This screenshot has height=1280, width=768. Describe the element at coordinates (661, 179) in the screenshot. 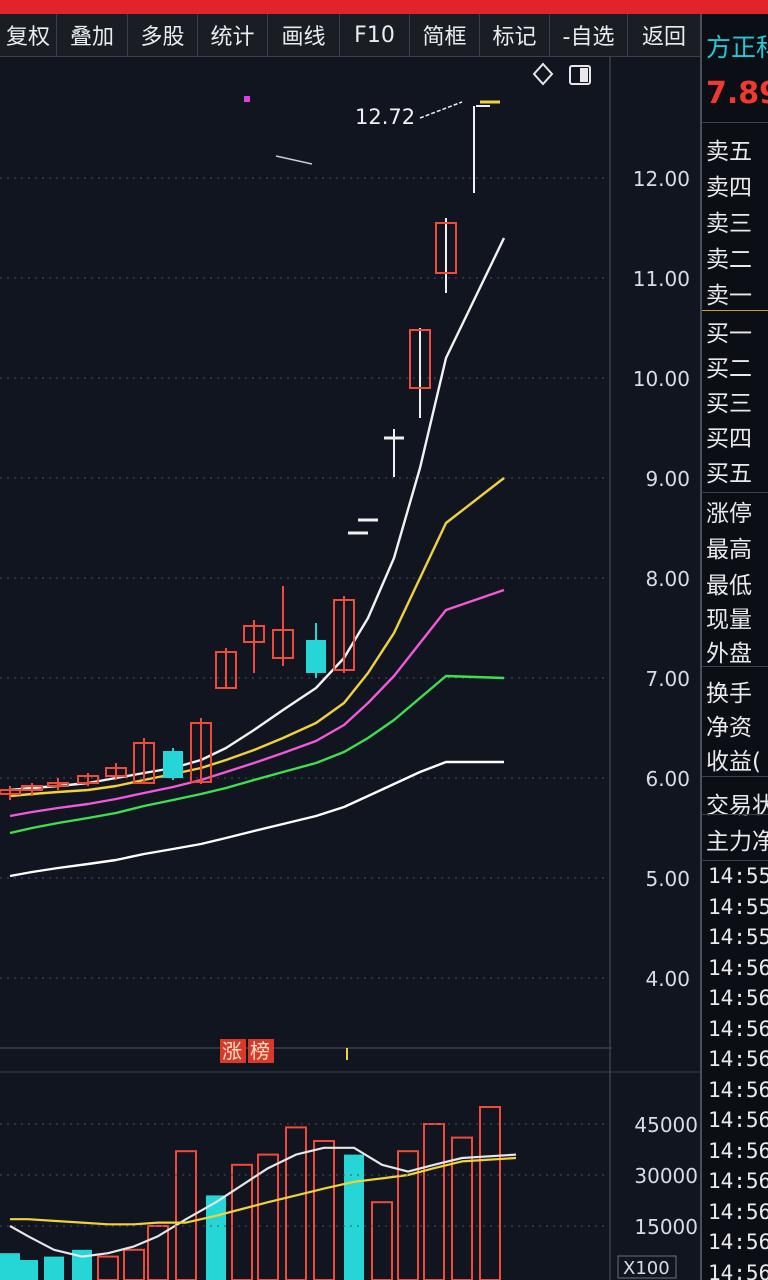

I see `price-tick-label: 12.00` at that location.